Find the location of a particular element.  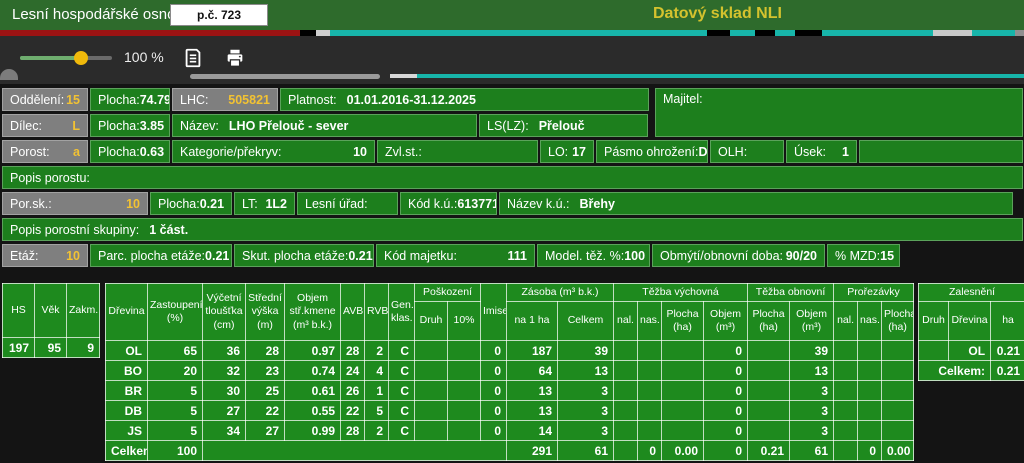

zoom-slider-handle is located at coordinates (81, 58).